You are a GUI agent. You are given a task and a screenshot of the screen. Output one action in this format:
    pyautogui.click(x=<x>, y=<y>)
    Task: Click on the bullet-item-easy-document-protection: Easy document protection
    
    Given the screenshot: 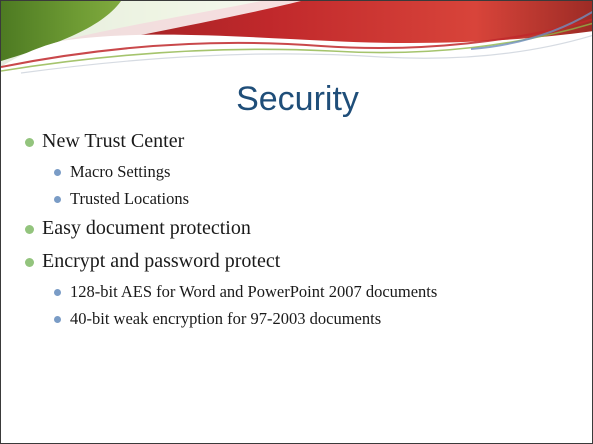 What is the action you would take?
    pyautogui.click(x=303, y=228)
    